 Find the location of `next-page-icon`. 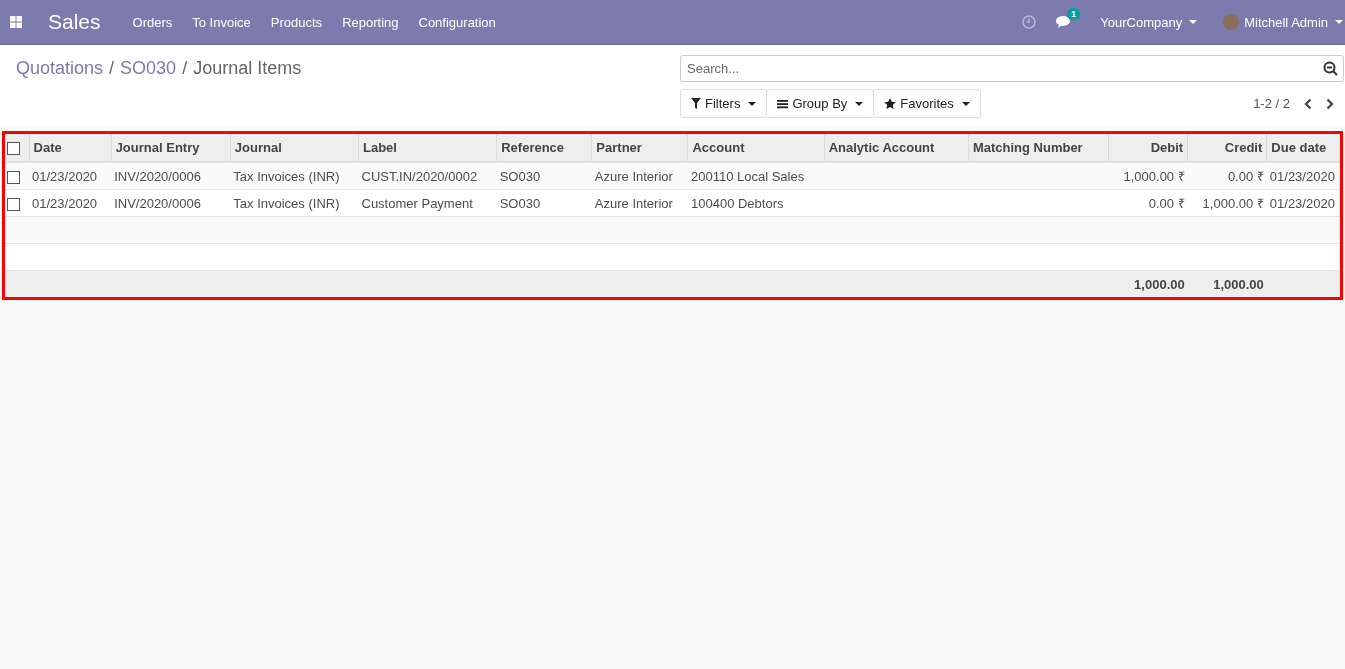

next-page-icon is located at coordinates (1330, 103).